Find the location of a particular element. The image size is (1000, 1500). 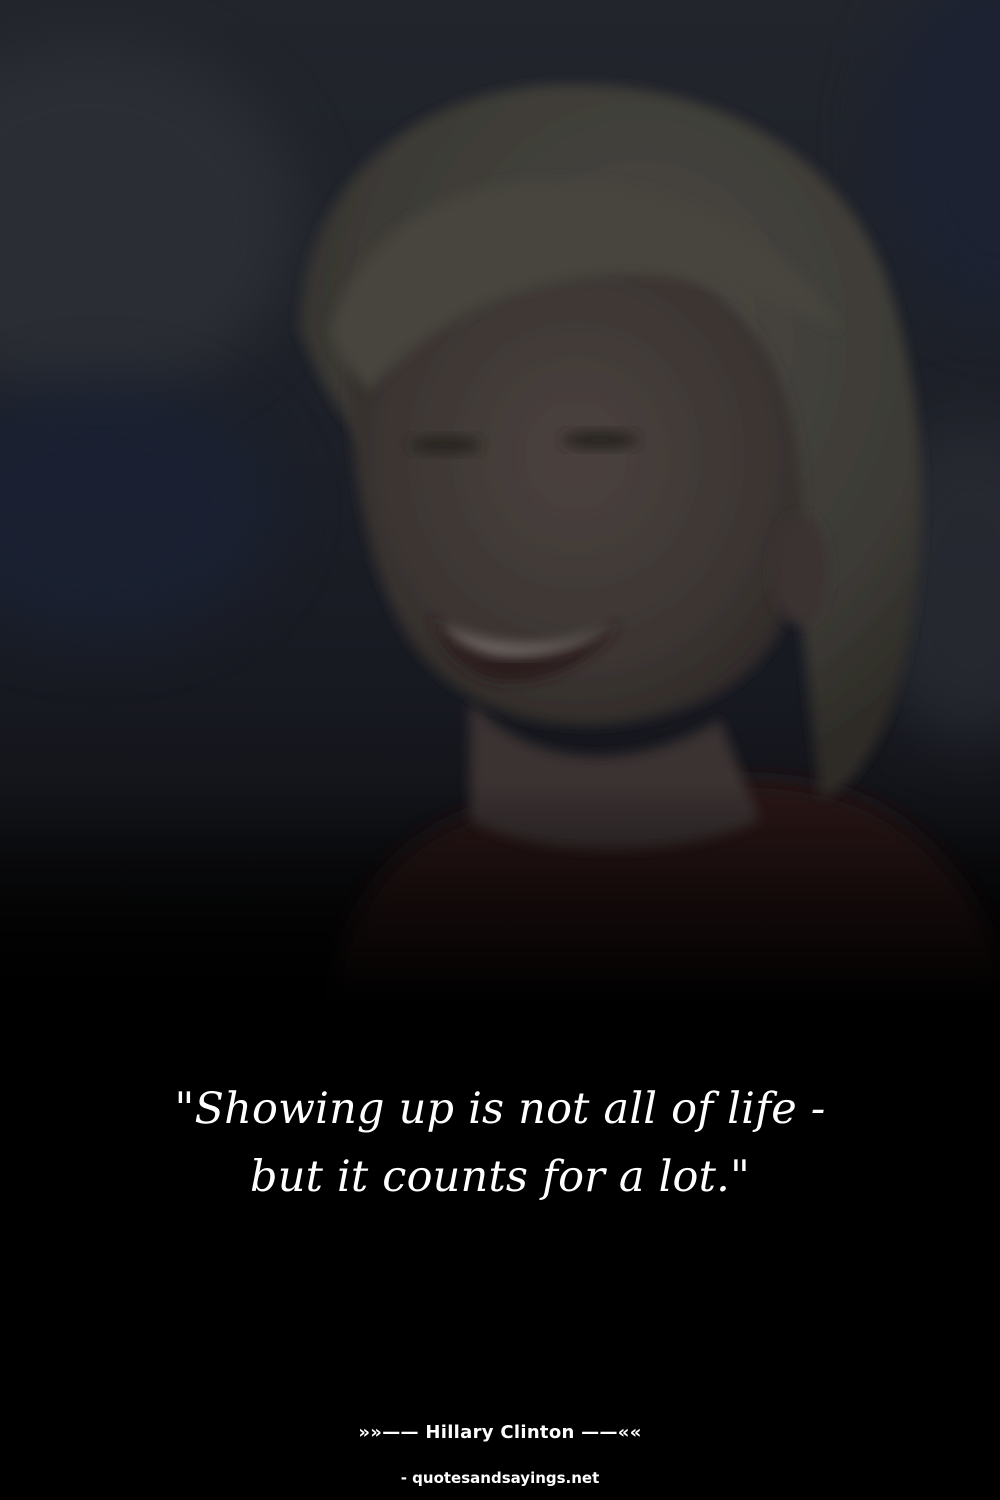

source-watermark: - quotesandsayings.net is located at coordinates (500, 1478).